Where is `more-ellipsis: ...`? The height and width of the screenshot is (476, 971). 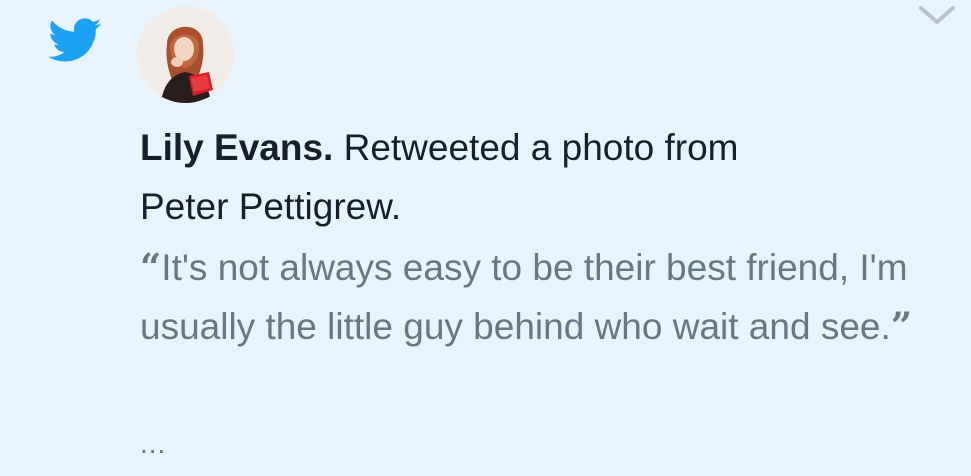 more-ellipsis: ... is located at coordinates (153, 444).